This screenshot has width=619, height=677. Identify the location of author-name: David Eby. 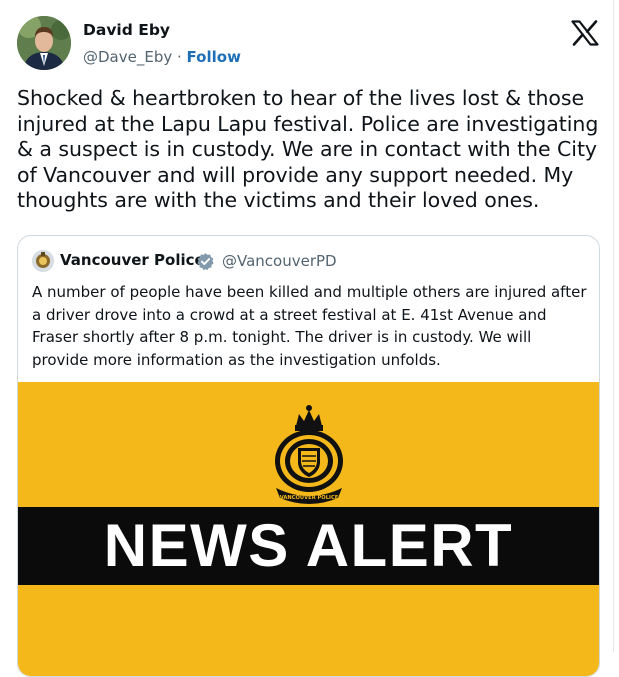
(126, 30).